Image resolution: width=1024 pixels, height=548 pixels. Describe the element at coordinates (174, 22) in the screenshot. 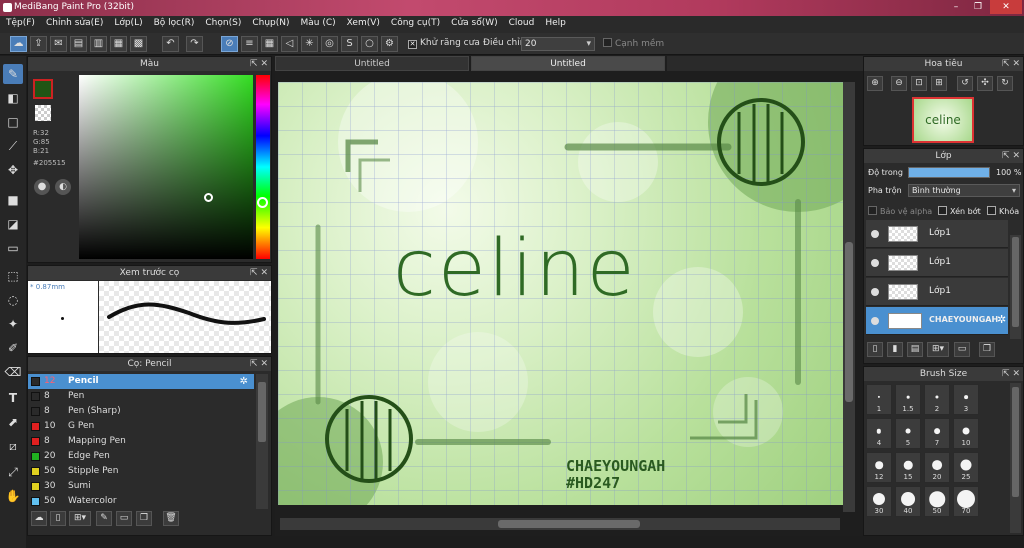

I see `menu-filter: Bộ lọc(R)` at that location.